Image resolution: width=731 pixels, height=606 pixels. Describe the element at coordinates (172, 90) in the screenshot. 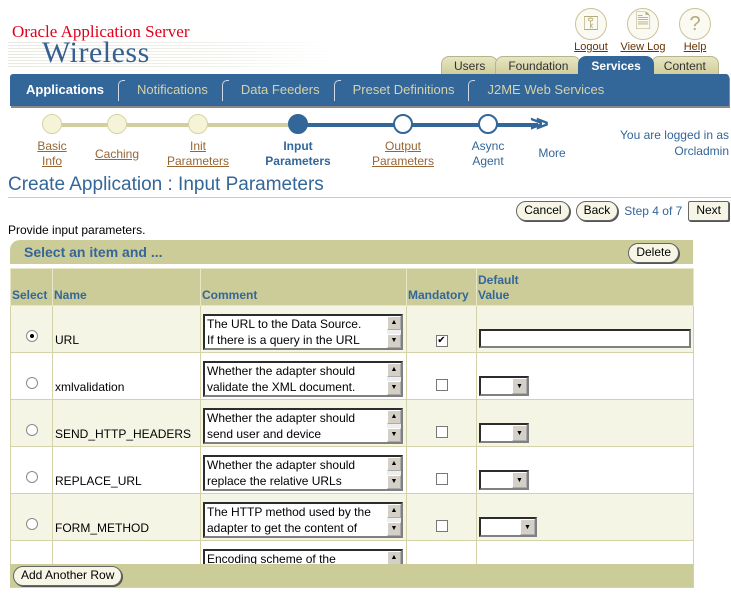

I see `subnav-notifications: Notifications` at that location.